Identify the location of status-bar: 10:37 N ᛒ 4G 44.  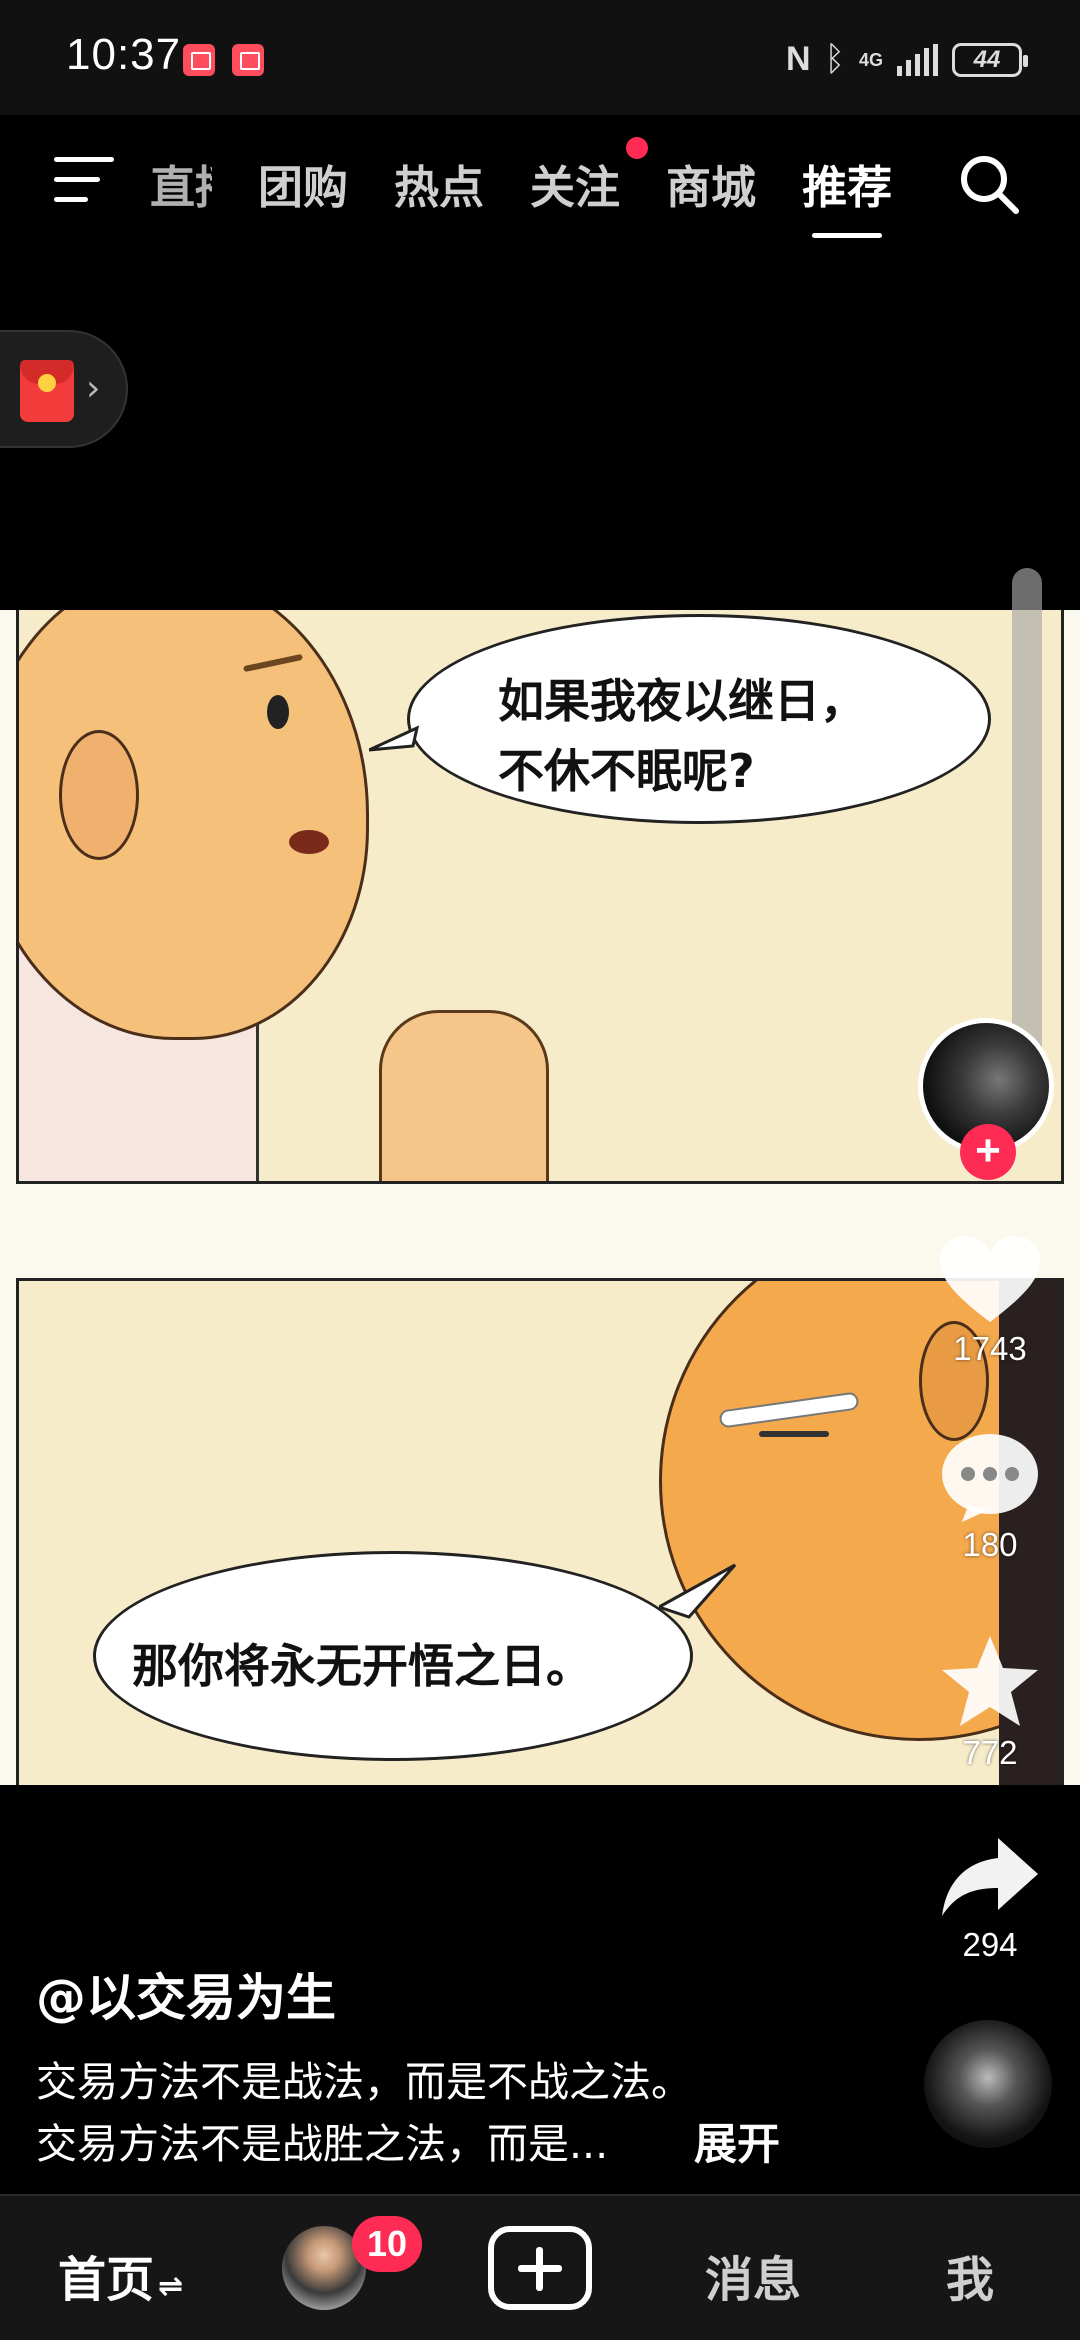
(540, 57).